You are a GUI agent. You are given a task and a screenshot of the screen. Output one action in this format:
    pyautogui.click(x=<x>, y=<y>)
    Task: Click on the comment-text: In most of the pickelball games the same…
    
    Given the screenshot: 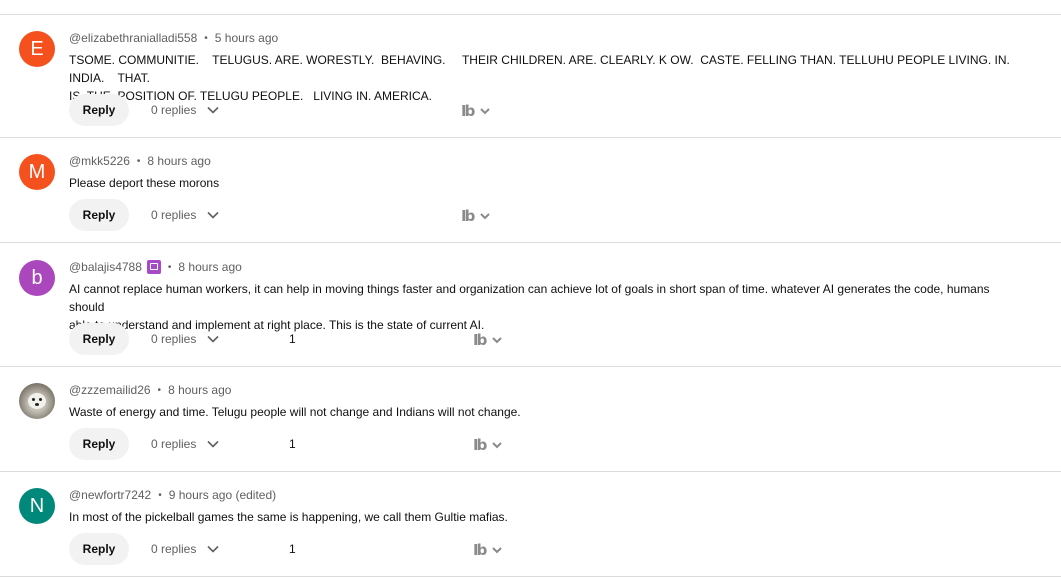 What is the action you would take?
    pyautogui.click(x=288, y=517)
    